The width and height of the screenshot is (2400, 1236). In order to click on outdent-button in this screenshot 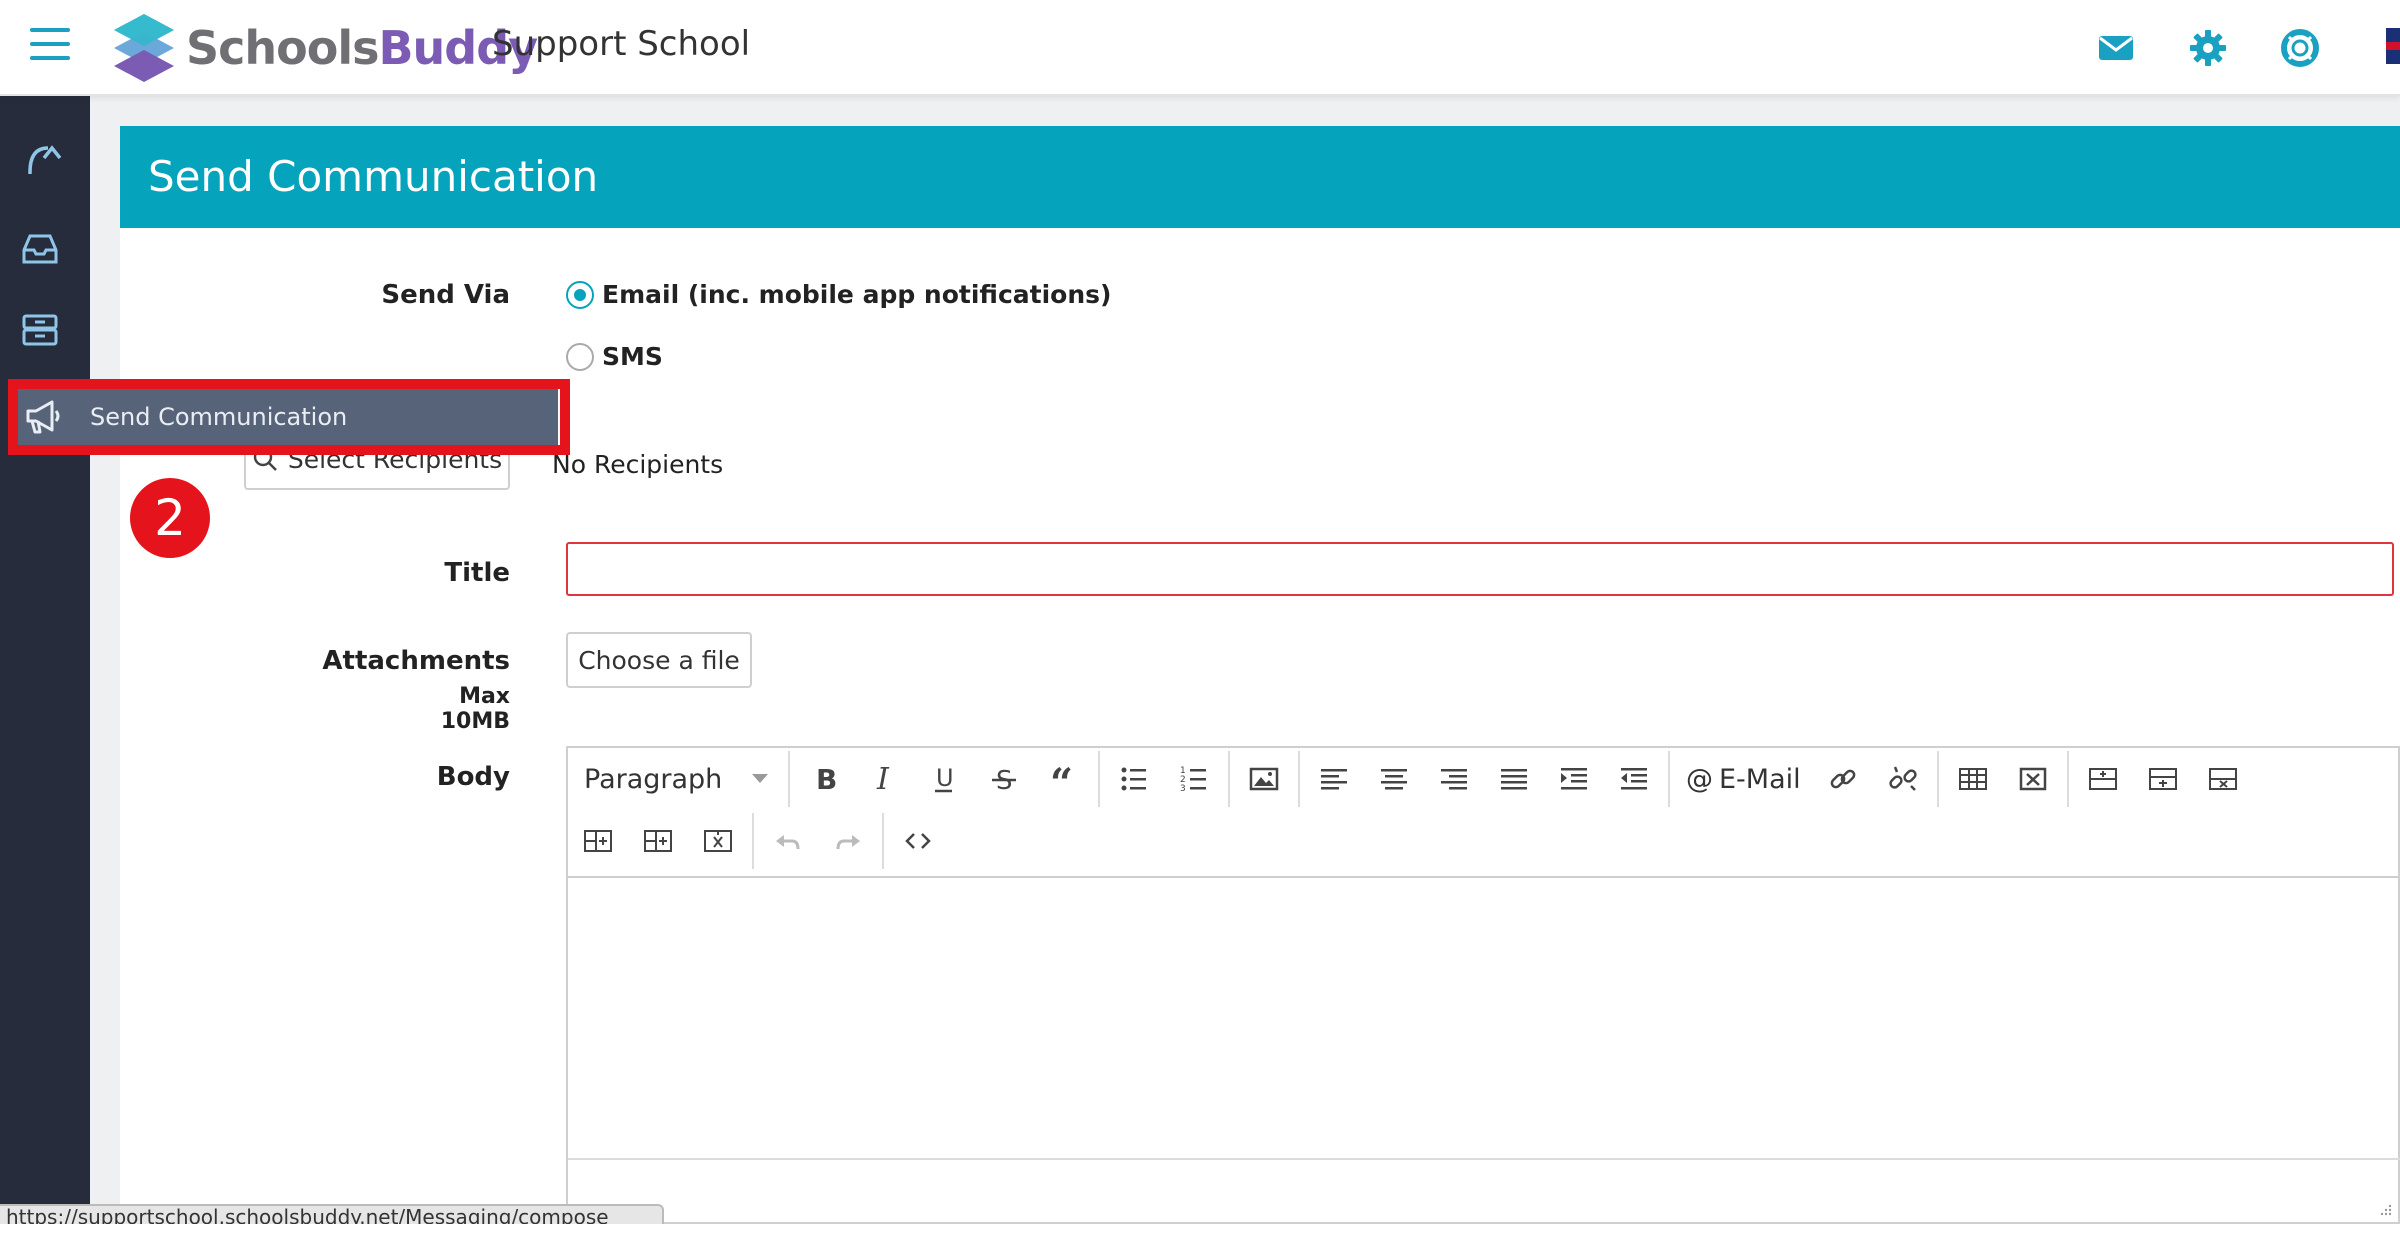, I will do `click(1634, 779)`.